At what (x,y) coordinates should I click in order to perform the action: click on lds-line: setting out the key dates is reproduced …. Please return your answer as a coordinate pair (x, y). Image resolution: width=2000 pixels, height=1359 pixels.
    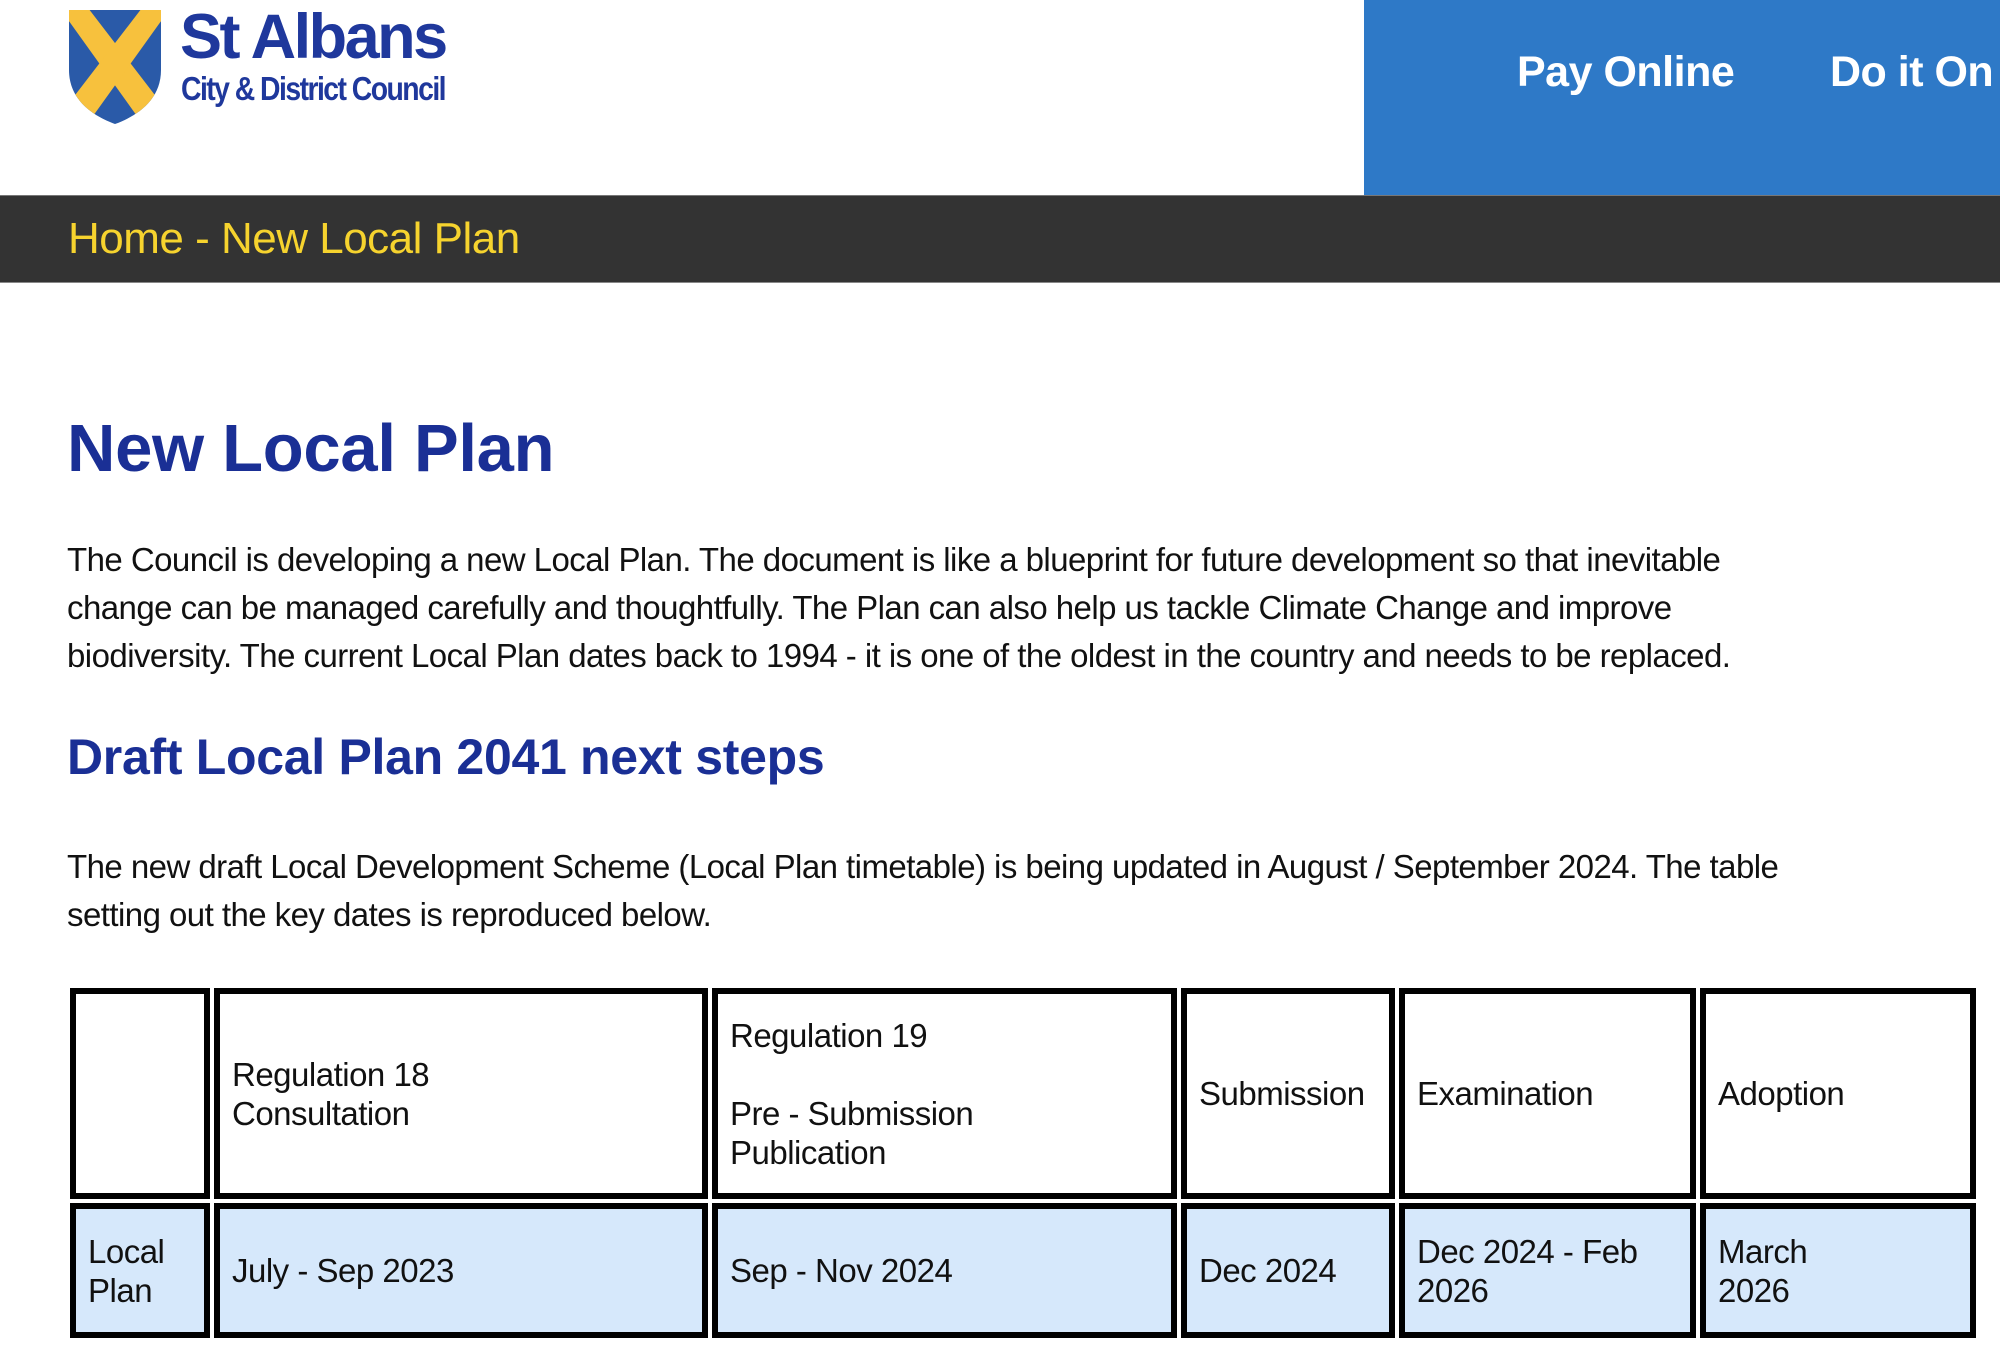
    Looking at the image, I should click on (389, 914).